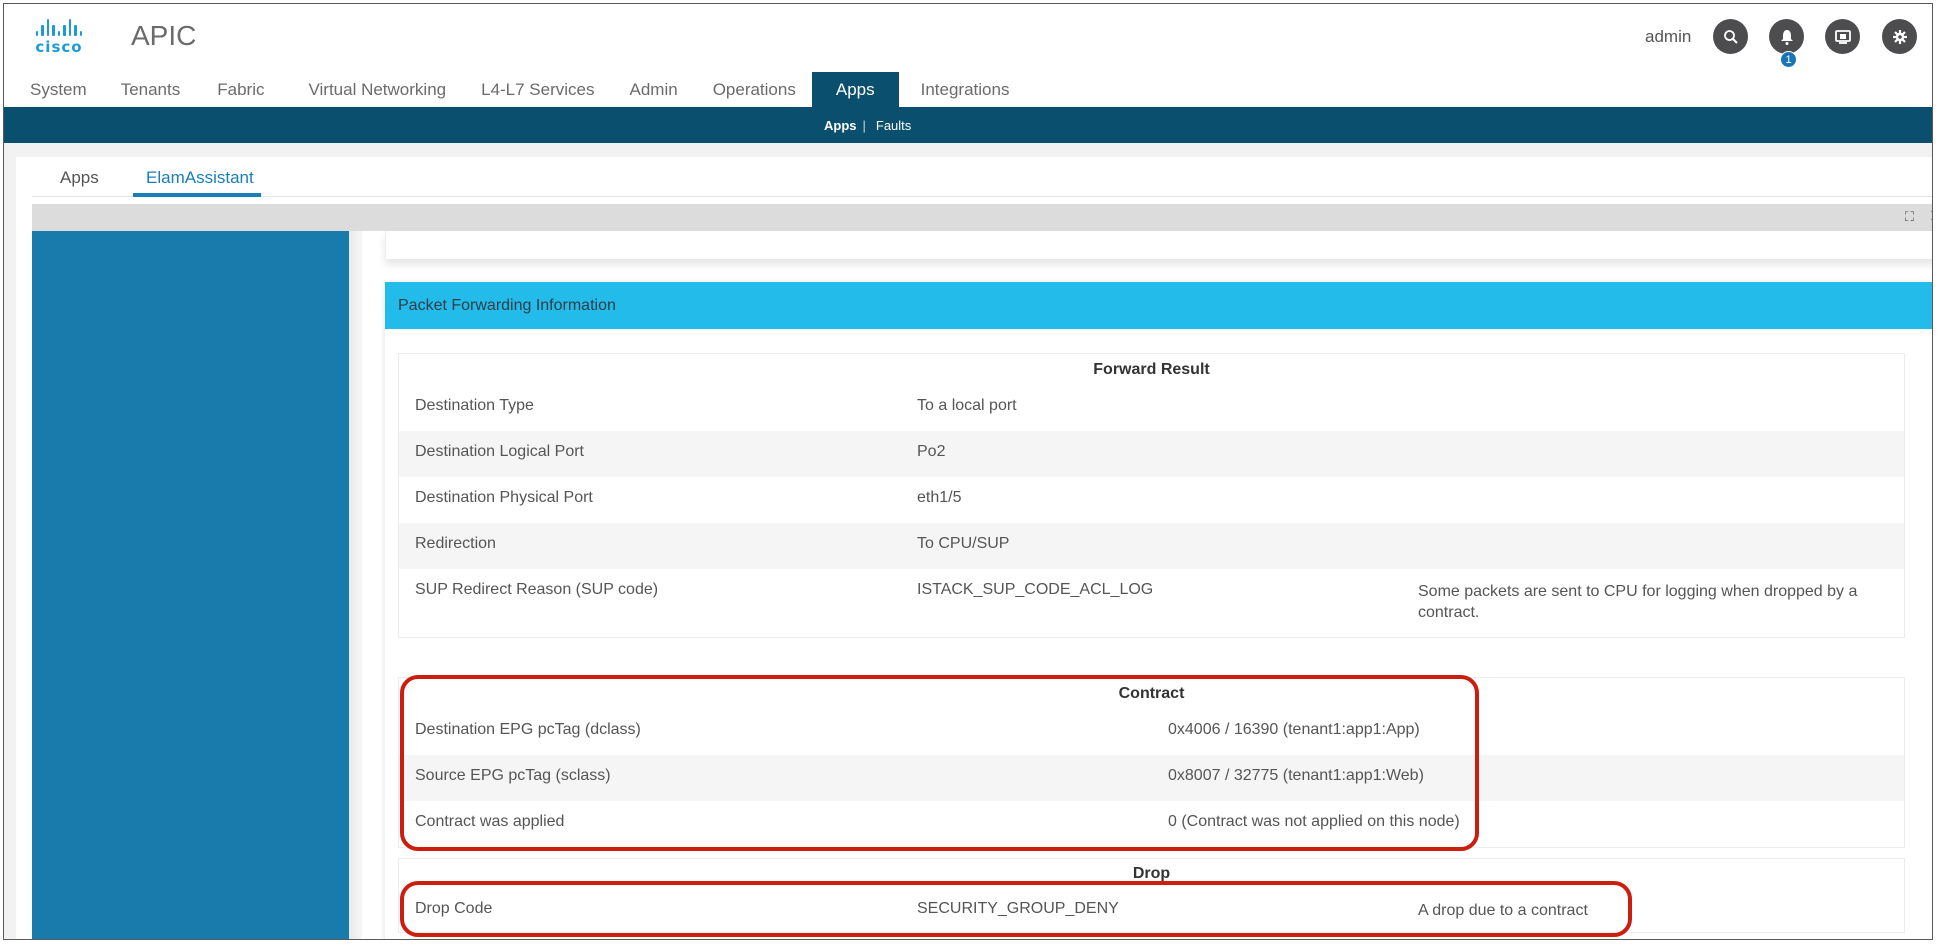  I want to click on nav-integrations: Integrations, so click(963, 89).